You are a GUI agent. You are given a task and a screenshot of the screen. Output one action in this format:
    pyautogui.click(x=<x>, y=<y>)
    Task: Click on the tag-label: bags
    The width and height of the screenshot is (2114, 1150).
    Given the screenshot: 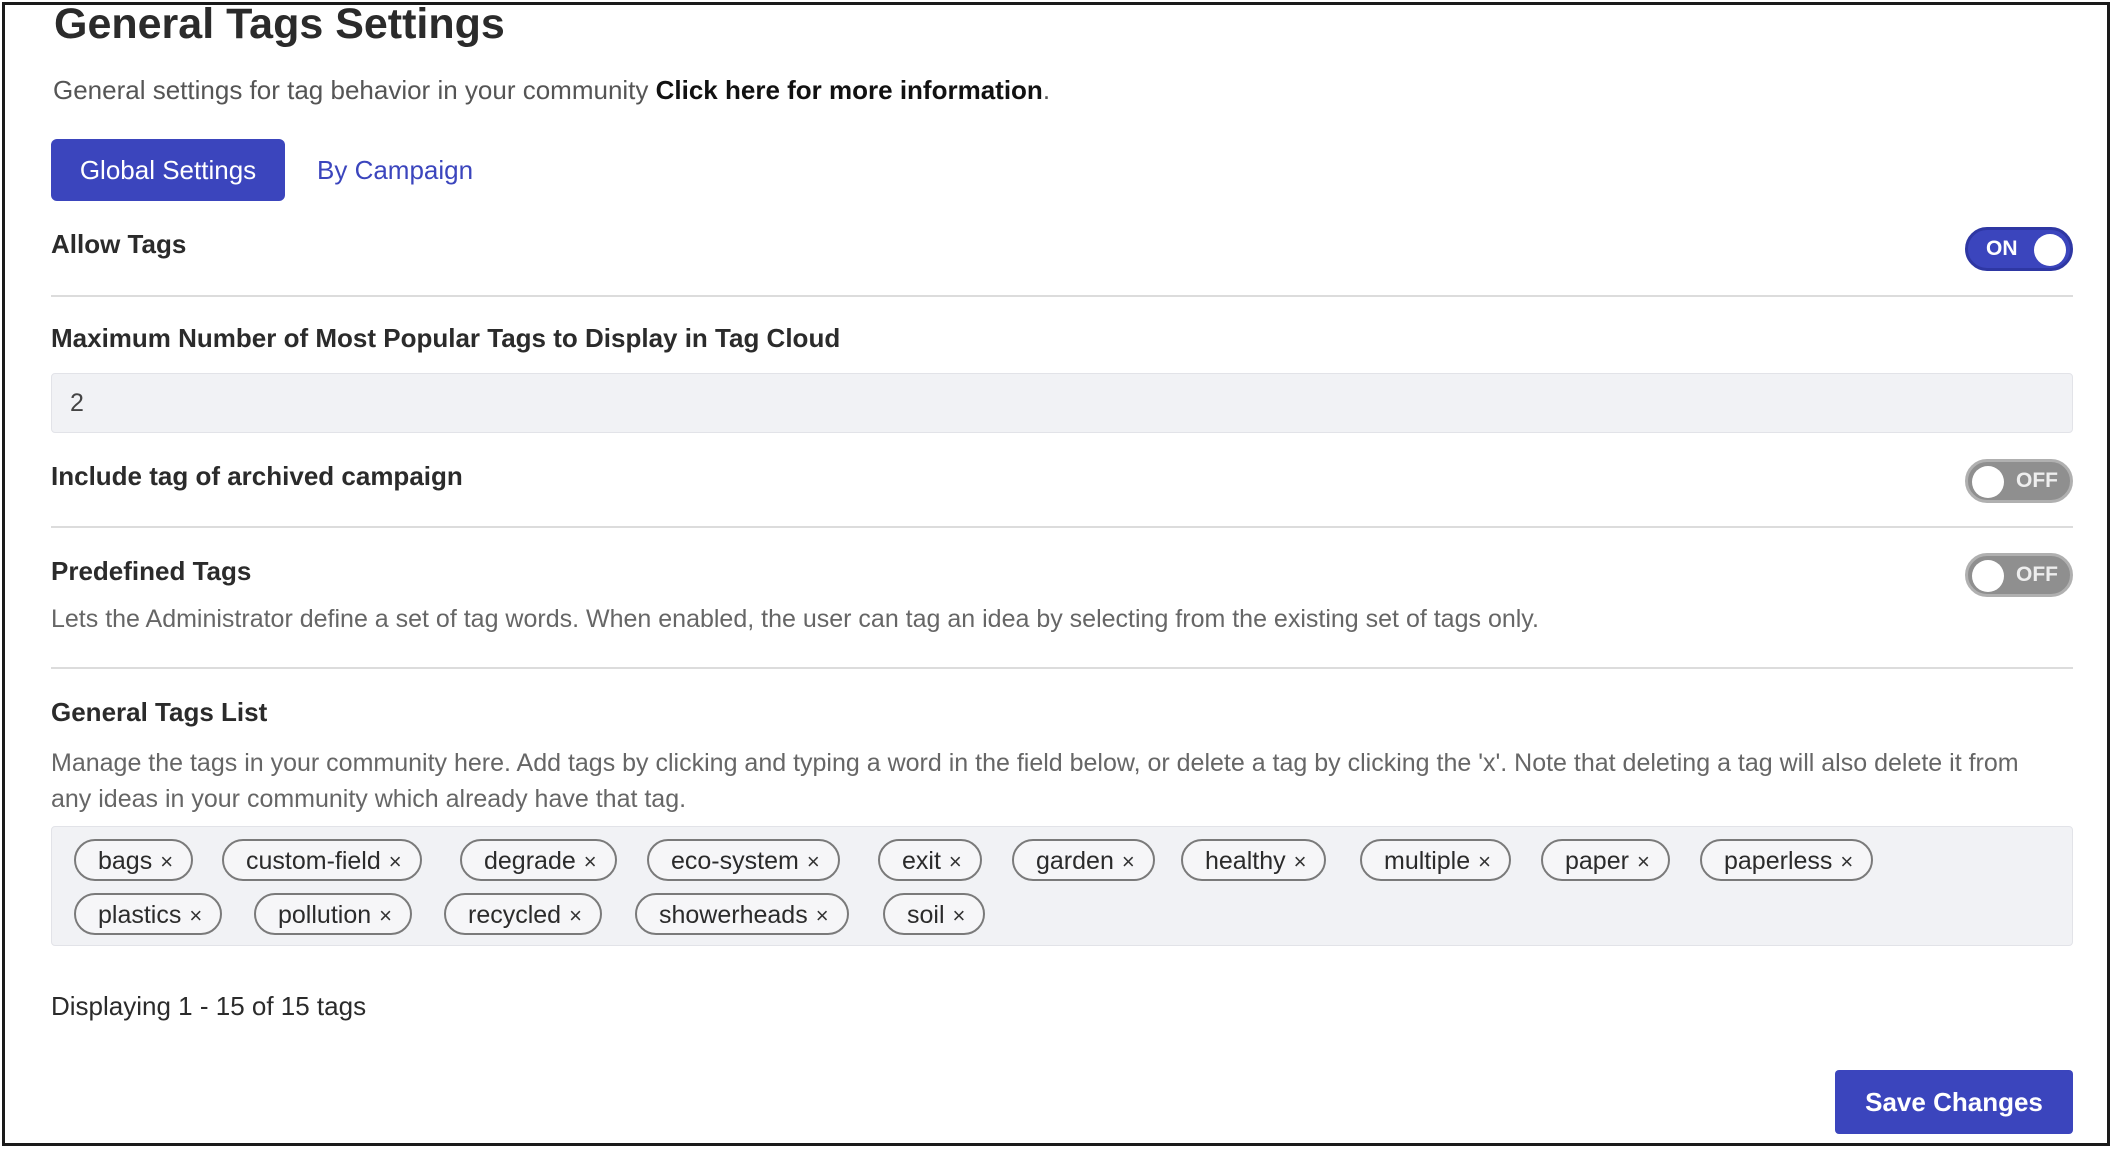 What is the action you would take?
    pyautogui.click(x=125, y=861)
    